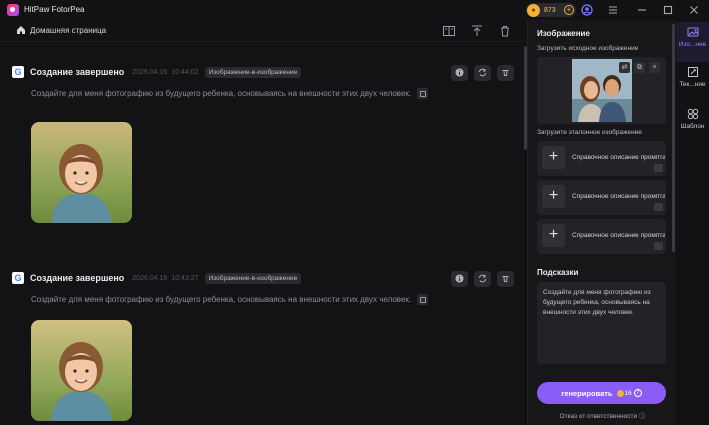 This screenshot has width=709, height=425. I want to click on generate-button: генерировать 16 ?, so click(601, 393).